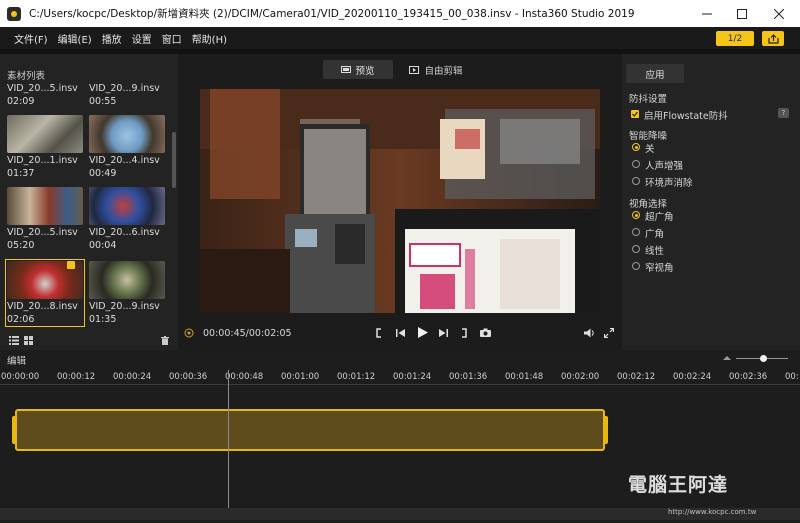 The image size is (800, 523). I want to click on menu-edit: 编辑(E), so click(75, 38).